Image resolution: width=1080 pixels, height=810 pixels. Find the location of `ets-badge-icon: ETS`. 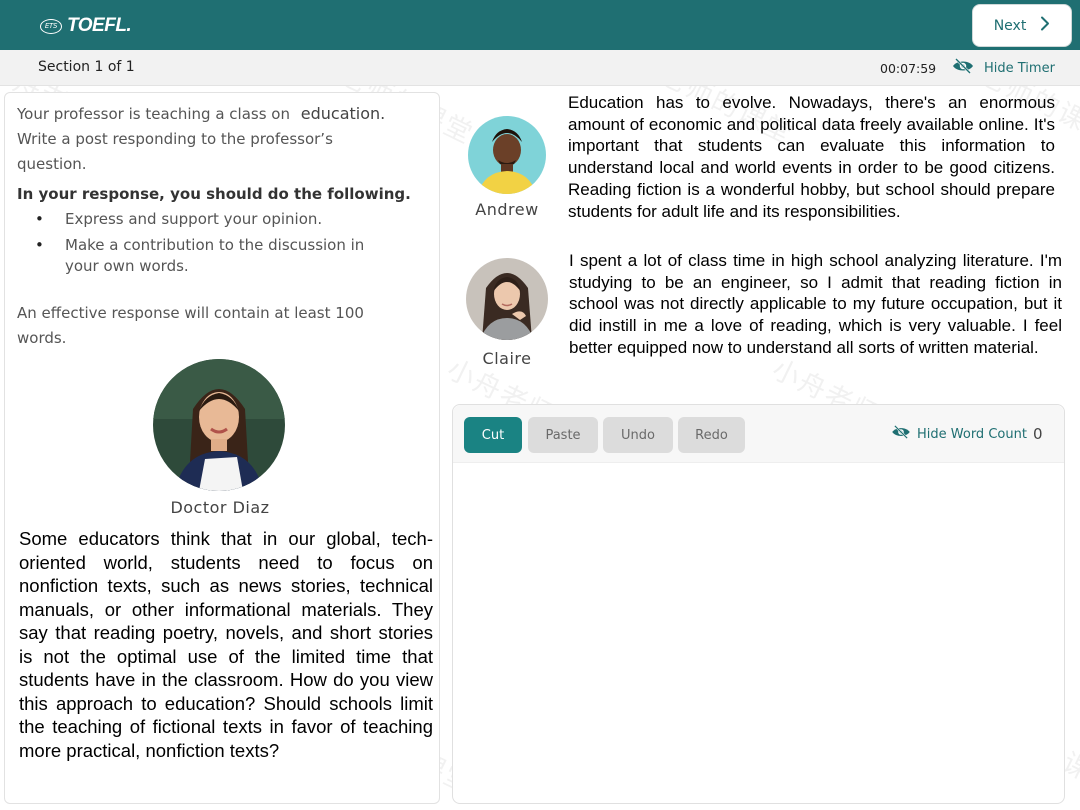

ets-badge-icon: ETS is located at coordinates (51, 26).